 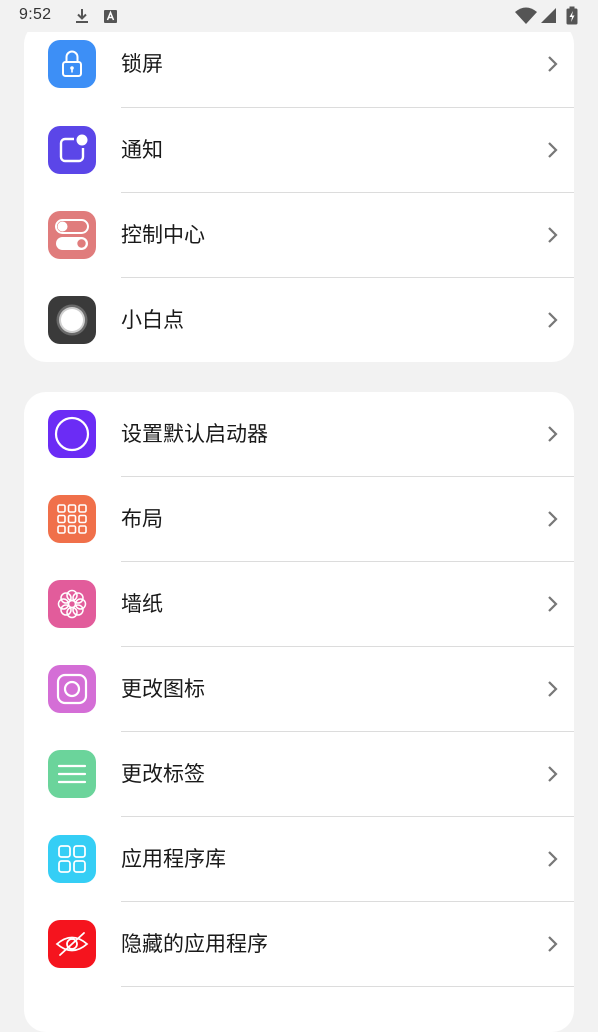 I want to click on status-bar: 9:52, so click(x=299, y=16).